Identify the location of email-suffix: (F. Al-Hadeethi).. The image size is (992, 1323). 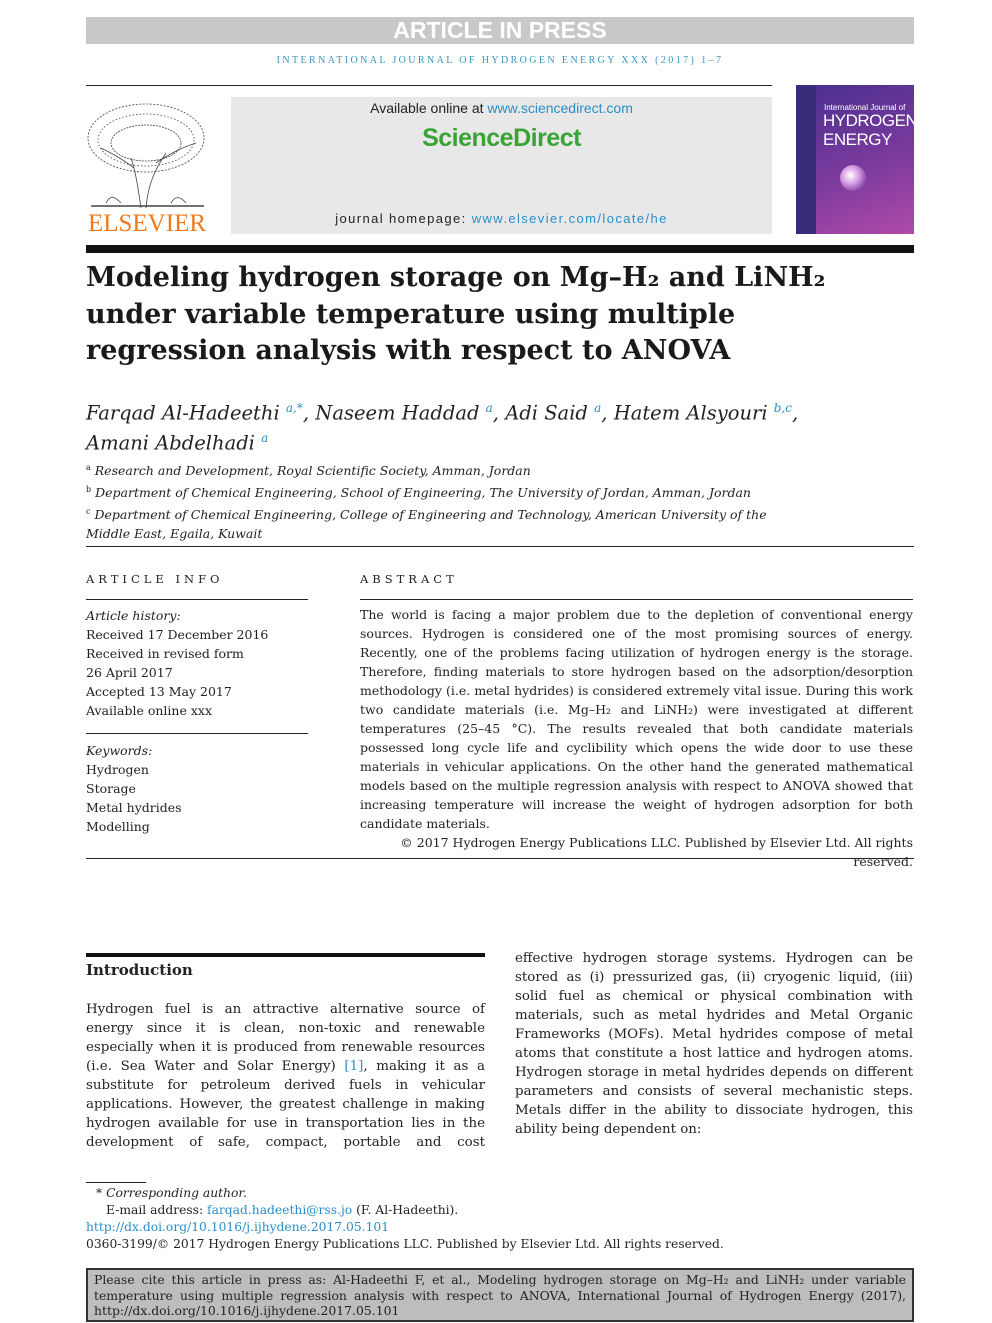
(405, 1210).